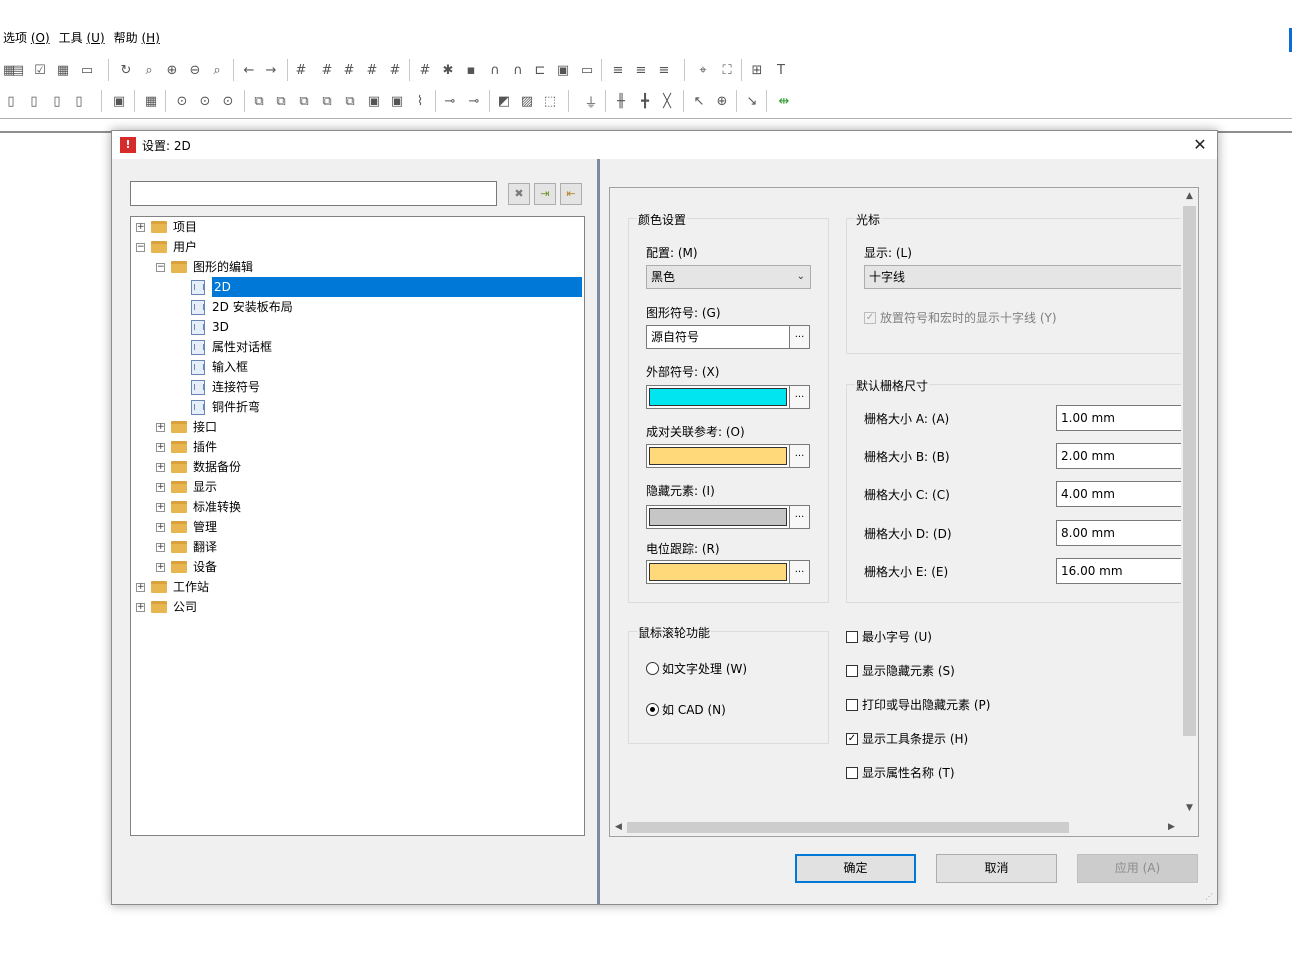  Describe the element at coordinates (149, 70) in the screenshot. I see `zoom-window-icon: ⌕` at that location.